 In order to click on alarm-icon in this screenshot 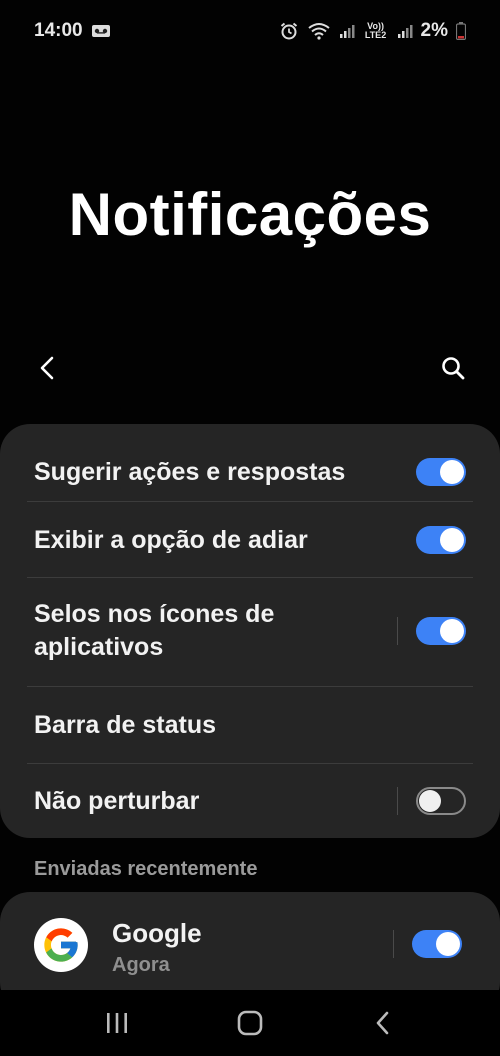, I will do `click(289, 31)`.